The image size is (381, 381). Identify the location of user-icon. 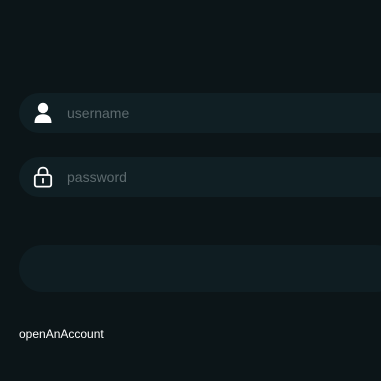
(43, 113).